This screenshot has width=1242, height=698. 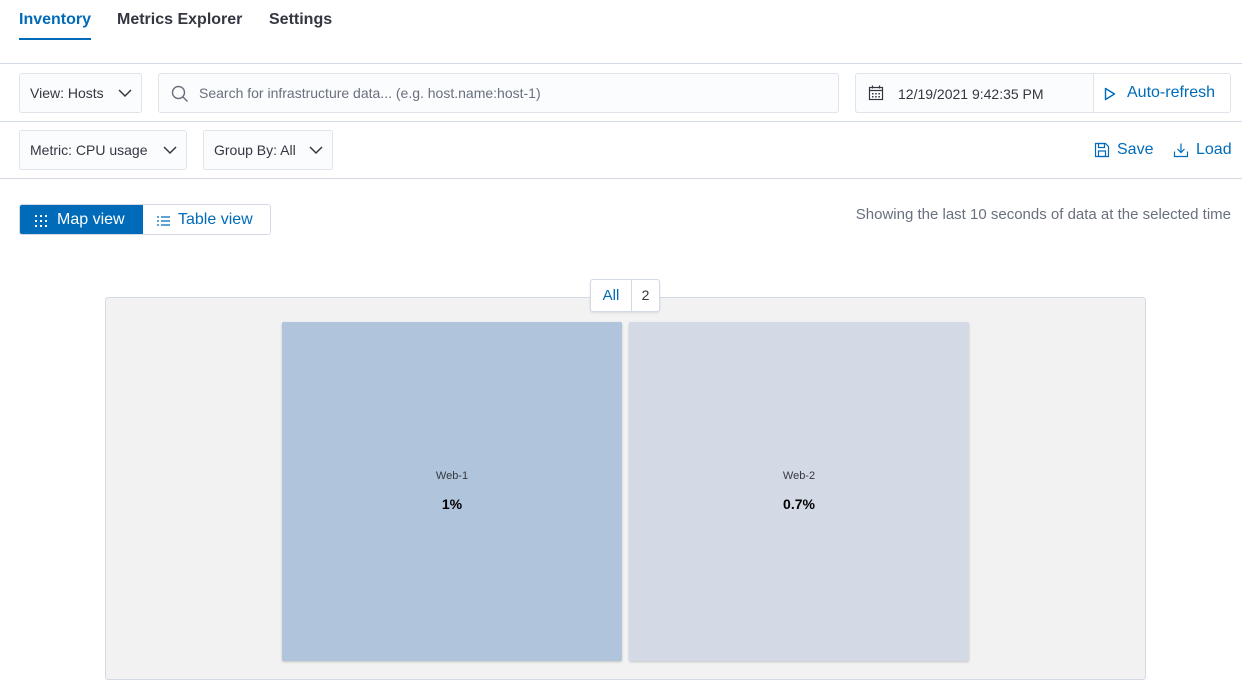 I want to click on date-picker: 12/19/2021 9:42:35 PM, so click(x=974, y=93).